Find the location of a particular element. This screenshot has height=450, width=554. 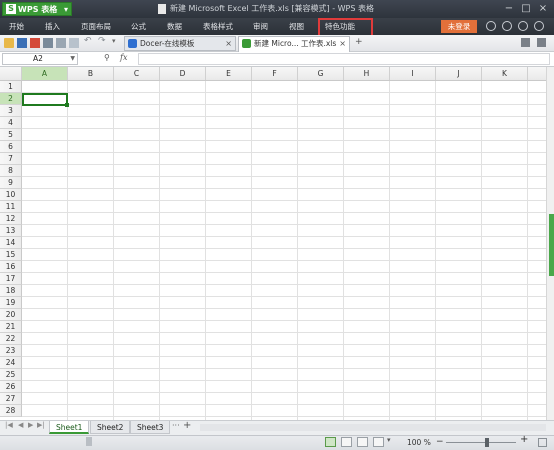

menu-item-review: 审阅 is located at coordinates (260, 26).